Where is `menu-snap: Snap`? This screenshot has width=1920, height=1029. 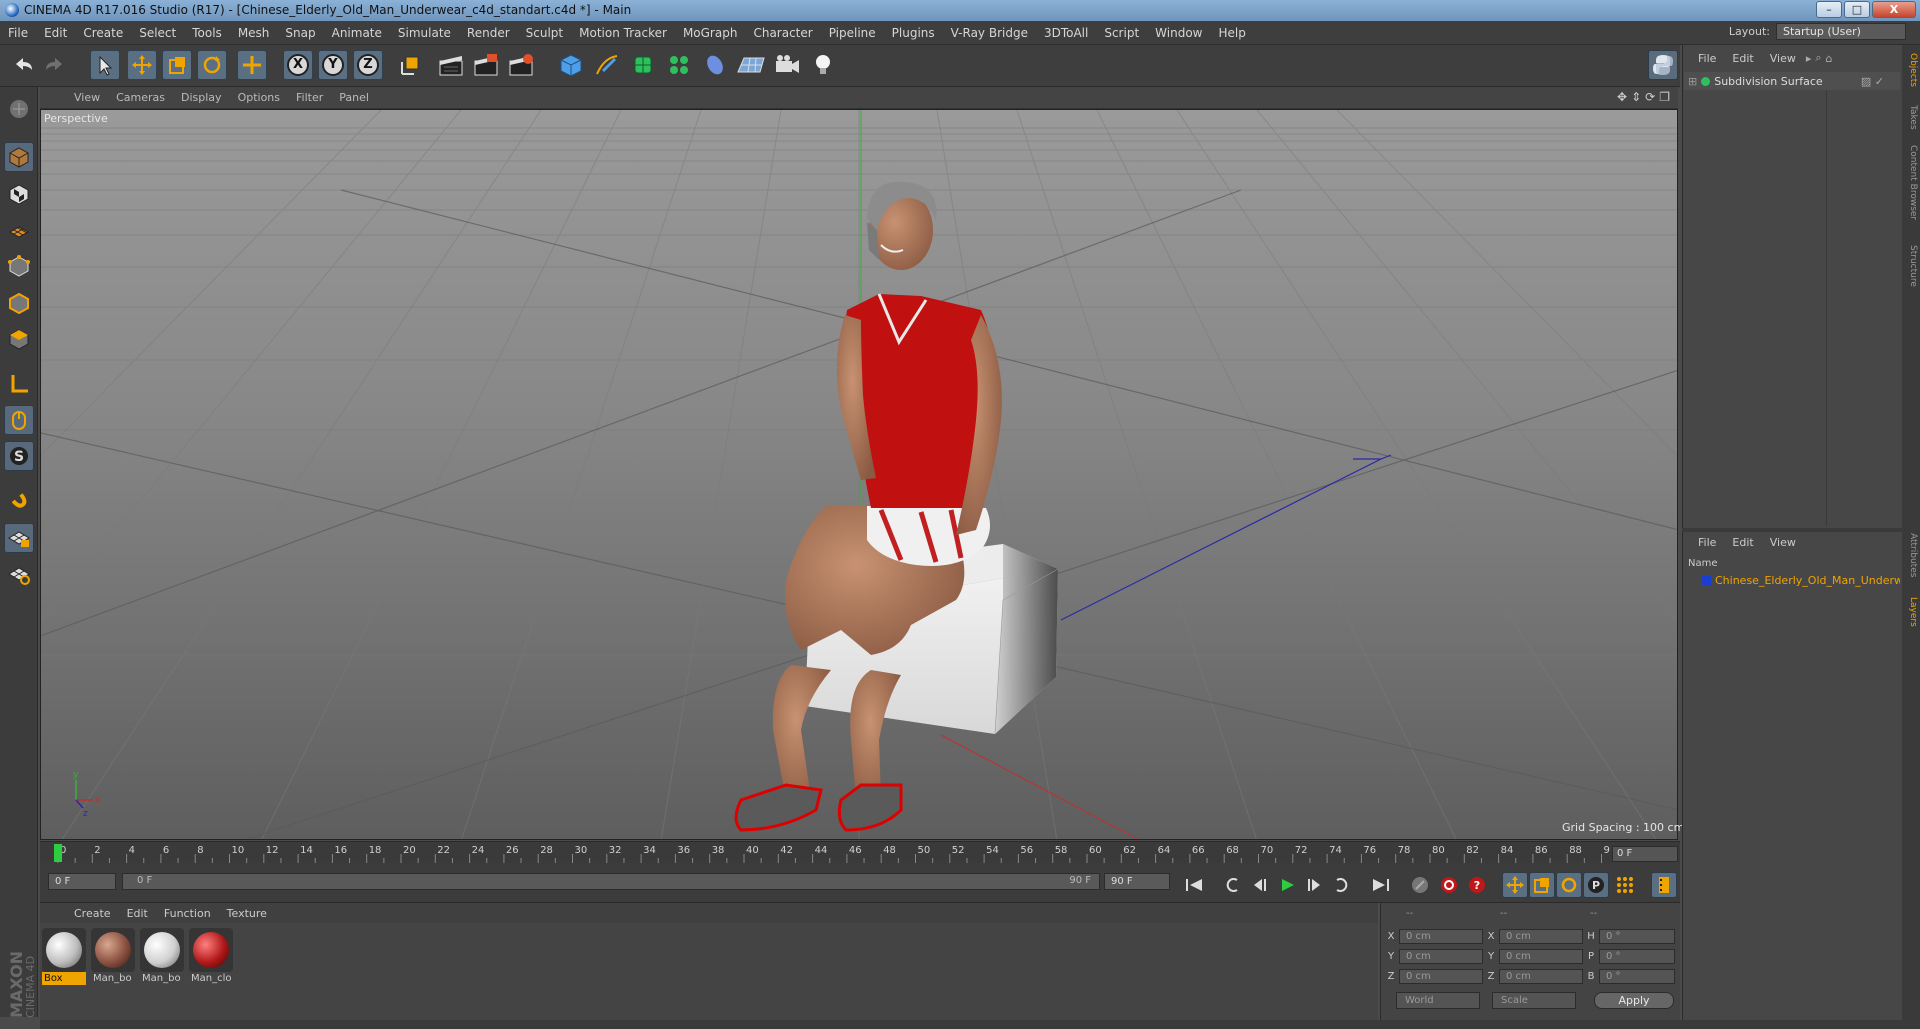
menu-snap: Snap is located at coordinates (300, 33).